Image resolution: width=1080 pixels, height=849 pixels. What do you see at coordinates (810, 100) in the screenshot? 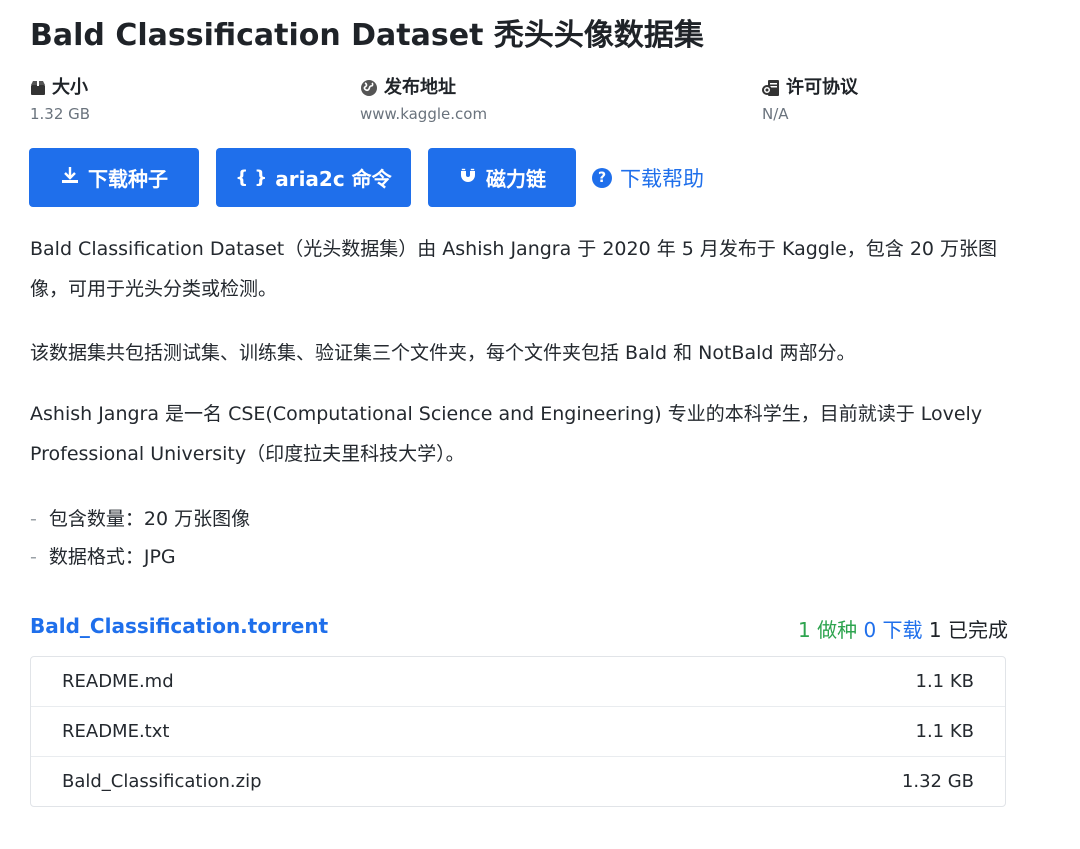
I see `meta-license: 许可协议 N/A` at bounding box center [810, 100].